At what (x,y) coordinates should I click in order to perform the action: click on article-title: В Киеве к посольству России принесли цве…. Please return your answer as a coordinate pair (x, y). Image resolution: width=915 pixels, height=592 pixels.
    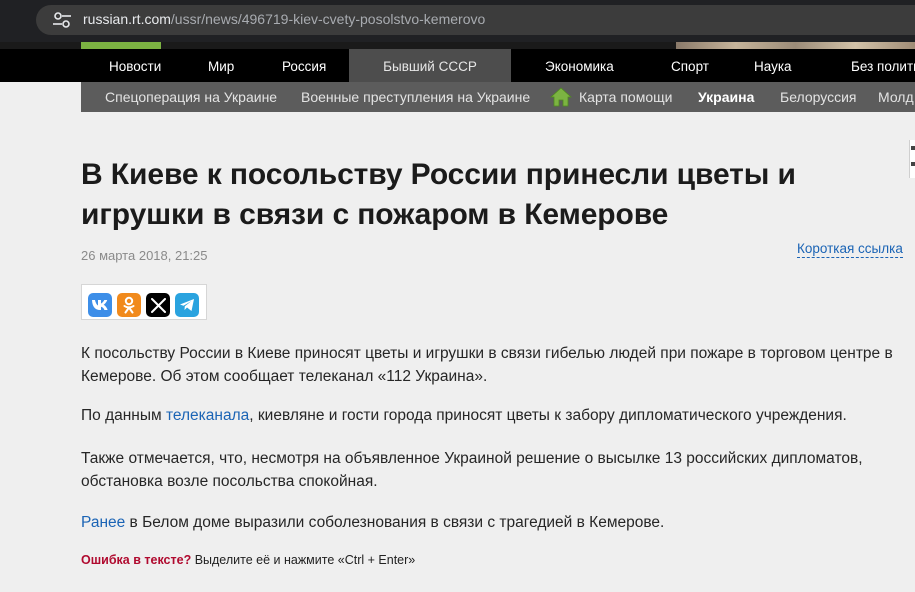
    Looking at the image, I should click on (438, 194).